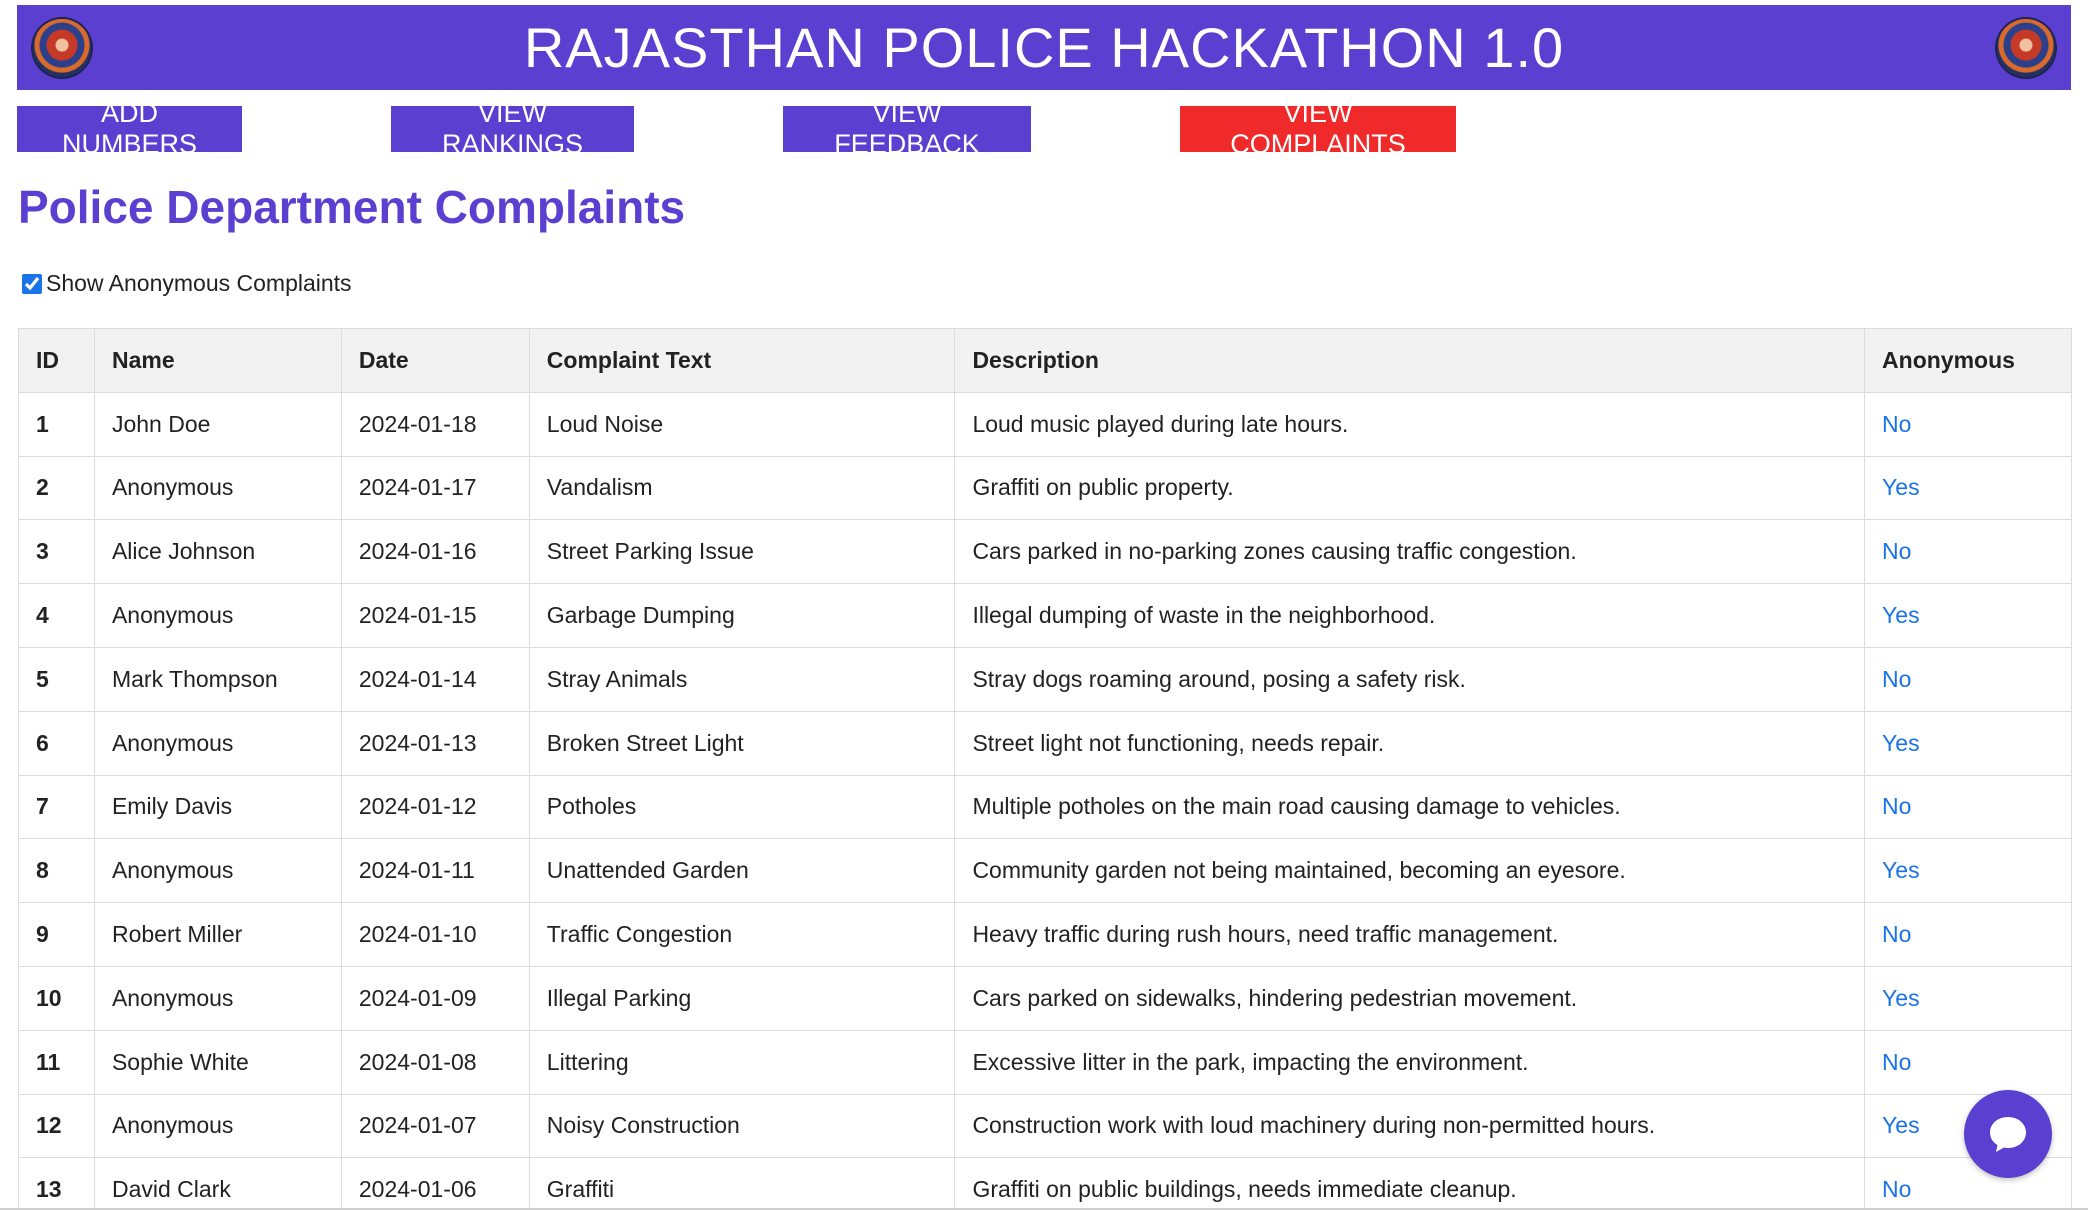 The width and height of the screenshot is (2088, 1210). Describe the element at coordinates (435, 679) in the screenshot. I see `cell-date: 2024-01-14` at that location.